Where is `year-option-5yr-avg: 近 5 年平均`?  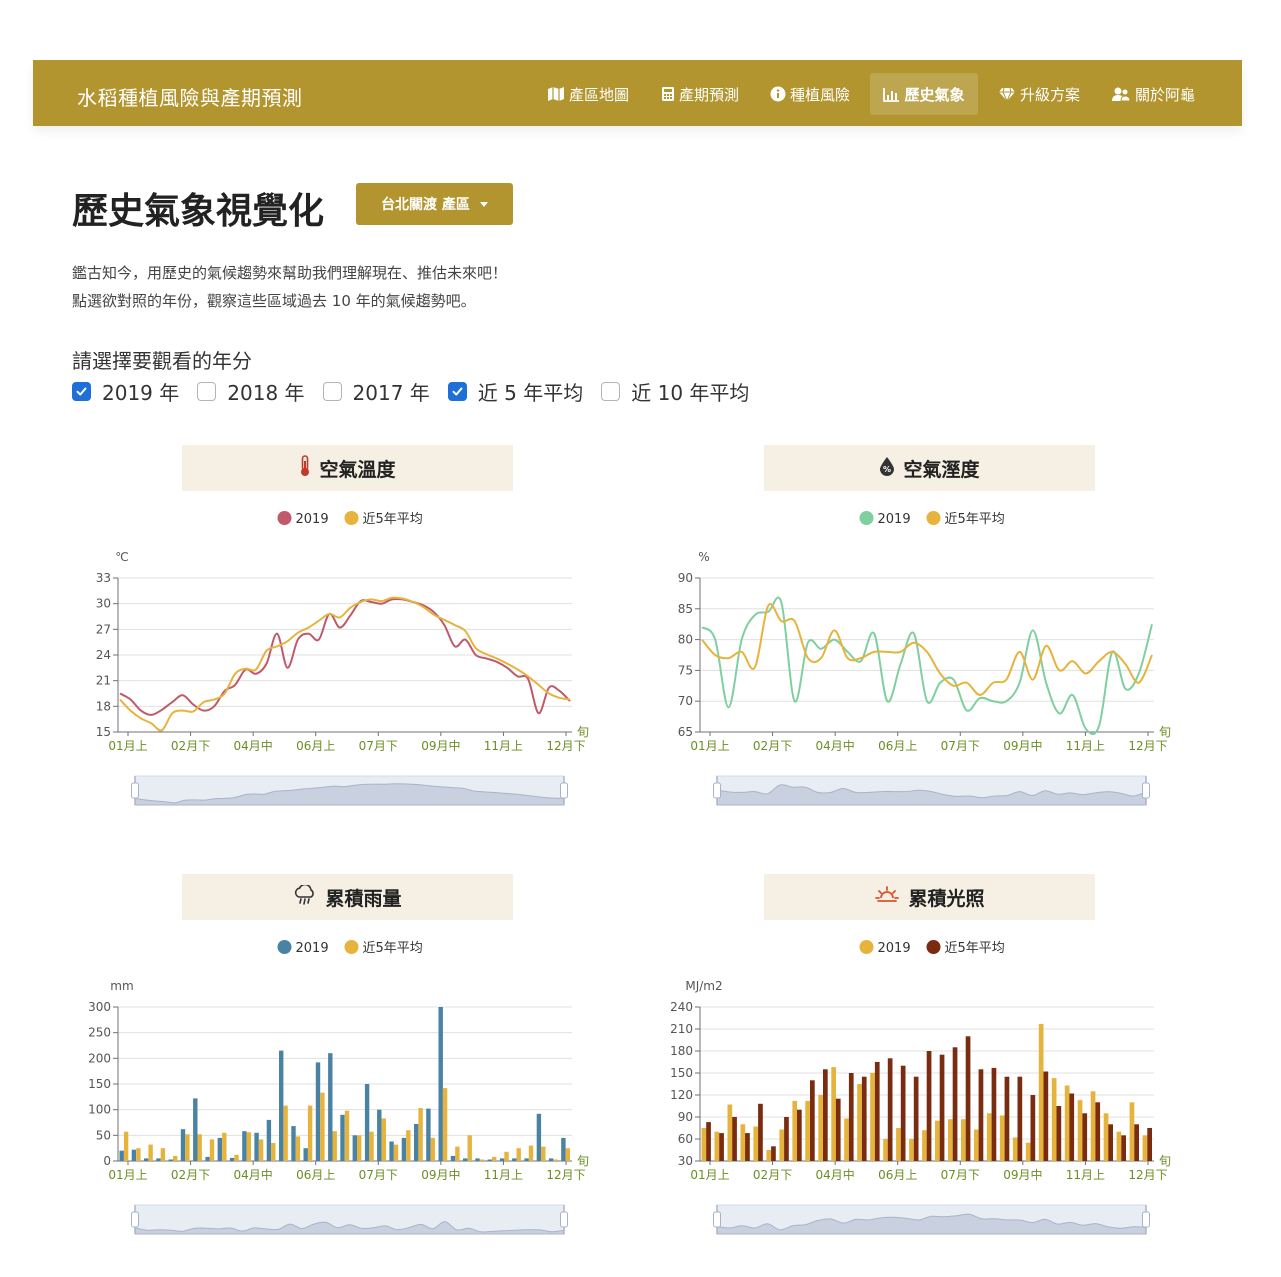
year-option-5yr-avg: 近 5 年平均 is located at coordinates (515, 391).